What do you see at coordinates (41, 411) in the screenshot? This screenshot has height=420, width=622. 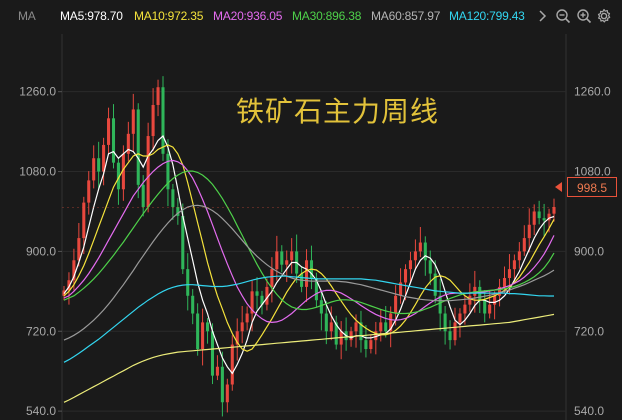 I see `y-tick-label-left: 540.0` at bounding box center [41, 411].